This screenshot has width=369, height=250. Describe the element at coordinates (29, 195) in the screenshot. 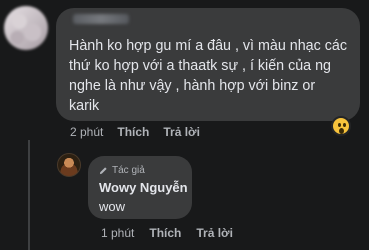

I see `thread-connector-line` at that location.